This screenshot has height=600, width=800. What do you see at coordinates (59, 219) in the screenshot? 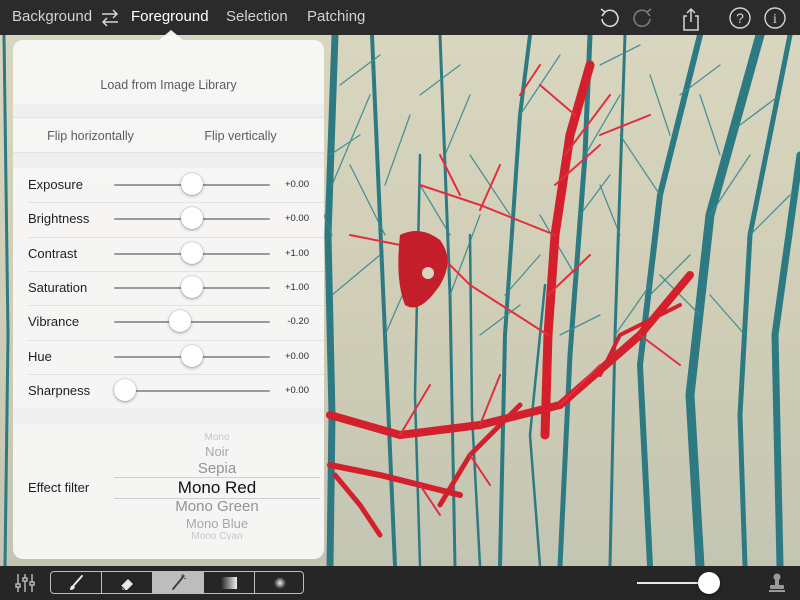
I see `brightness-label: Brightness` at bounding box center [59, 219].